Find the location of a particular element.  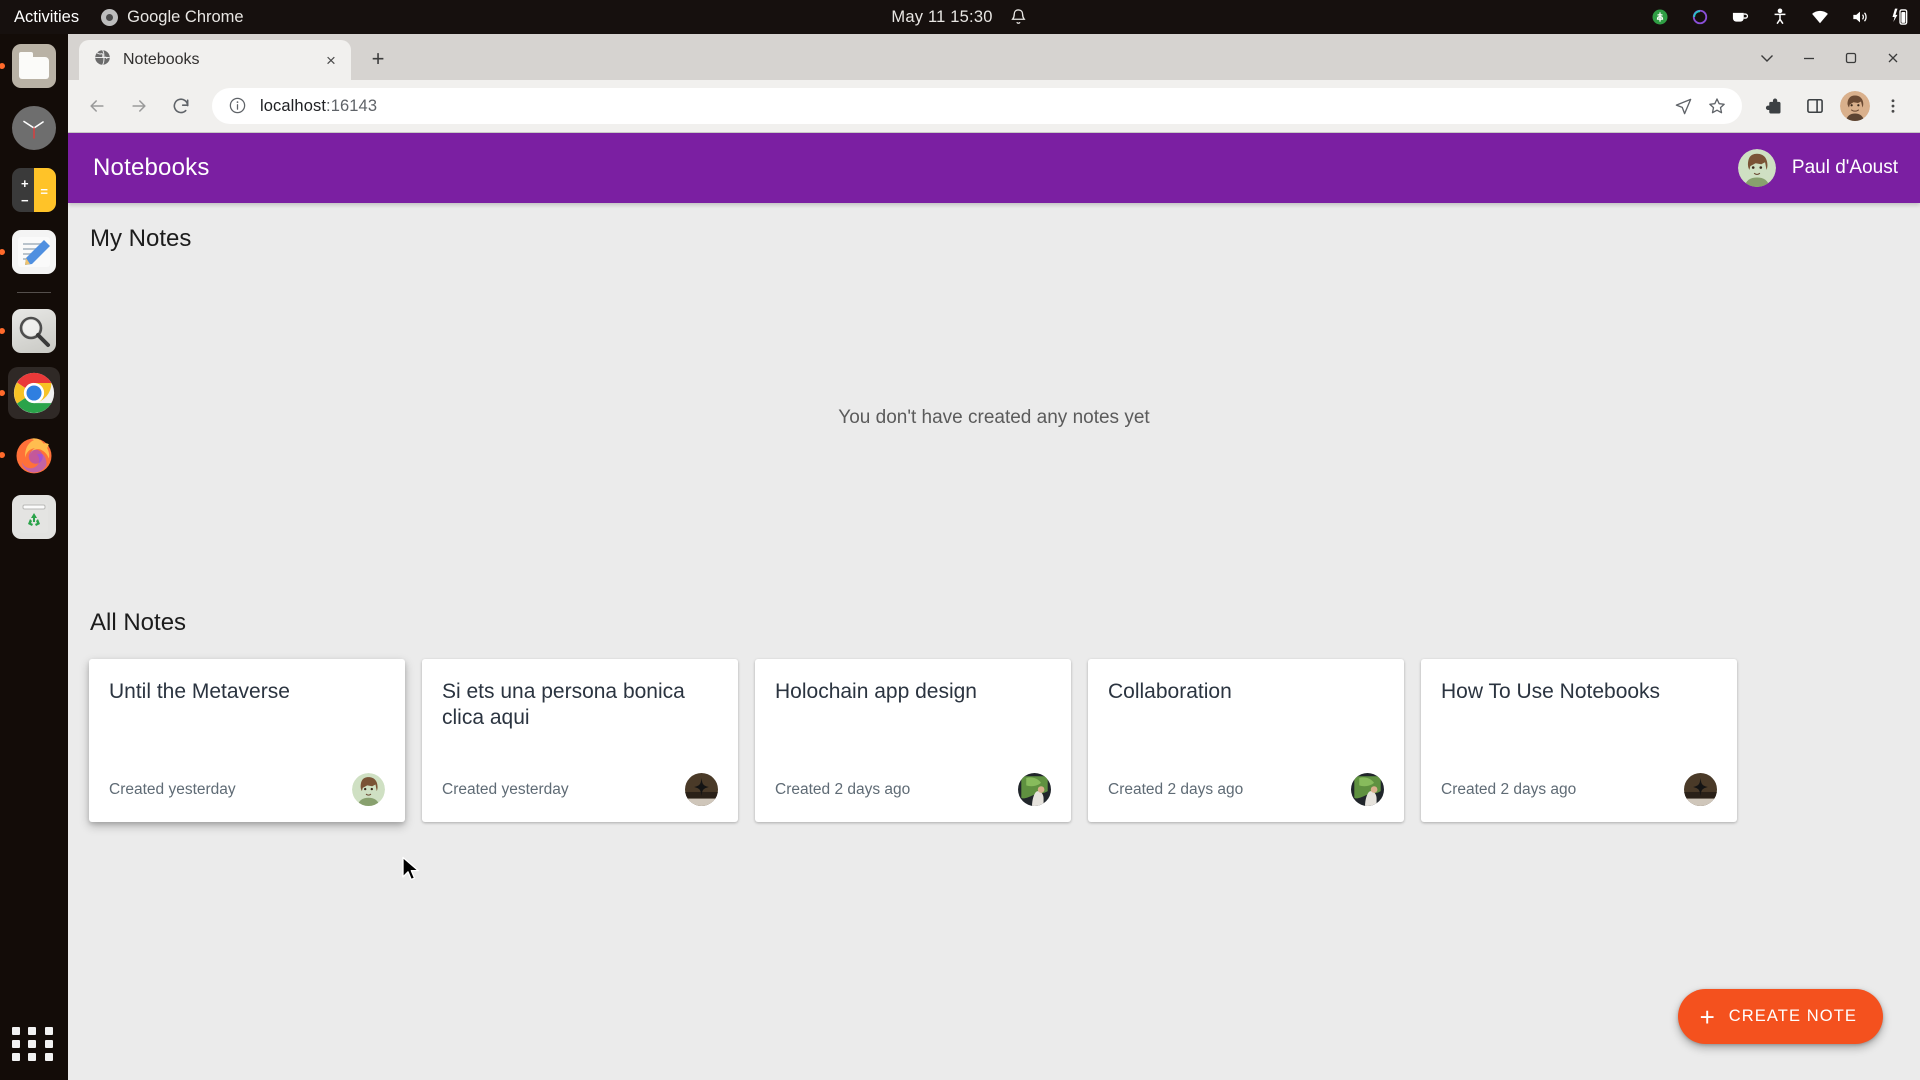

dock-item-search is located at coordinates (34, 331).